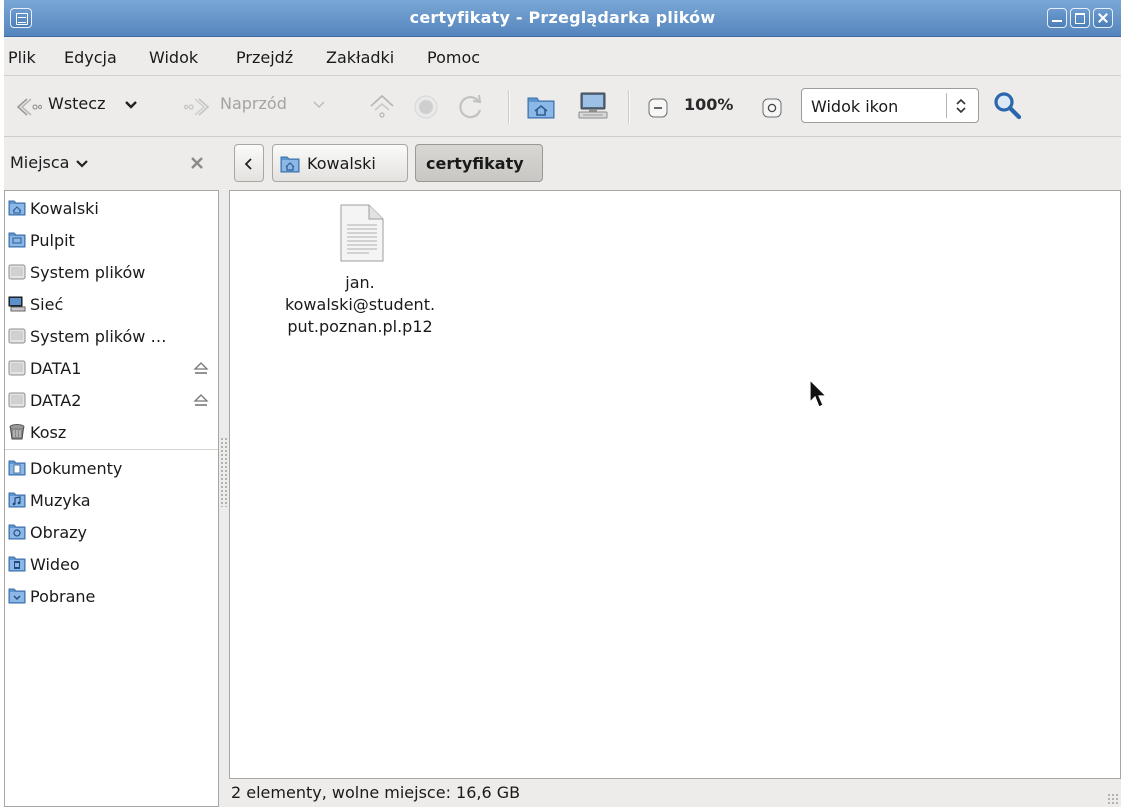  I want to click on up-down-chevron-icon, so click(961, 106).